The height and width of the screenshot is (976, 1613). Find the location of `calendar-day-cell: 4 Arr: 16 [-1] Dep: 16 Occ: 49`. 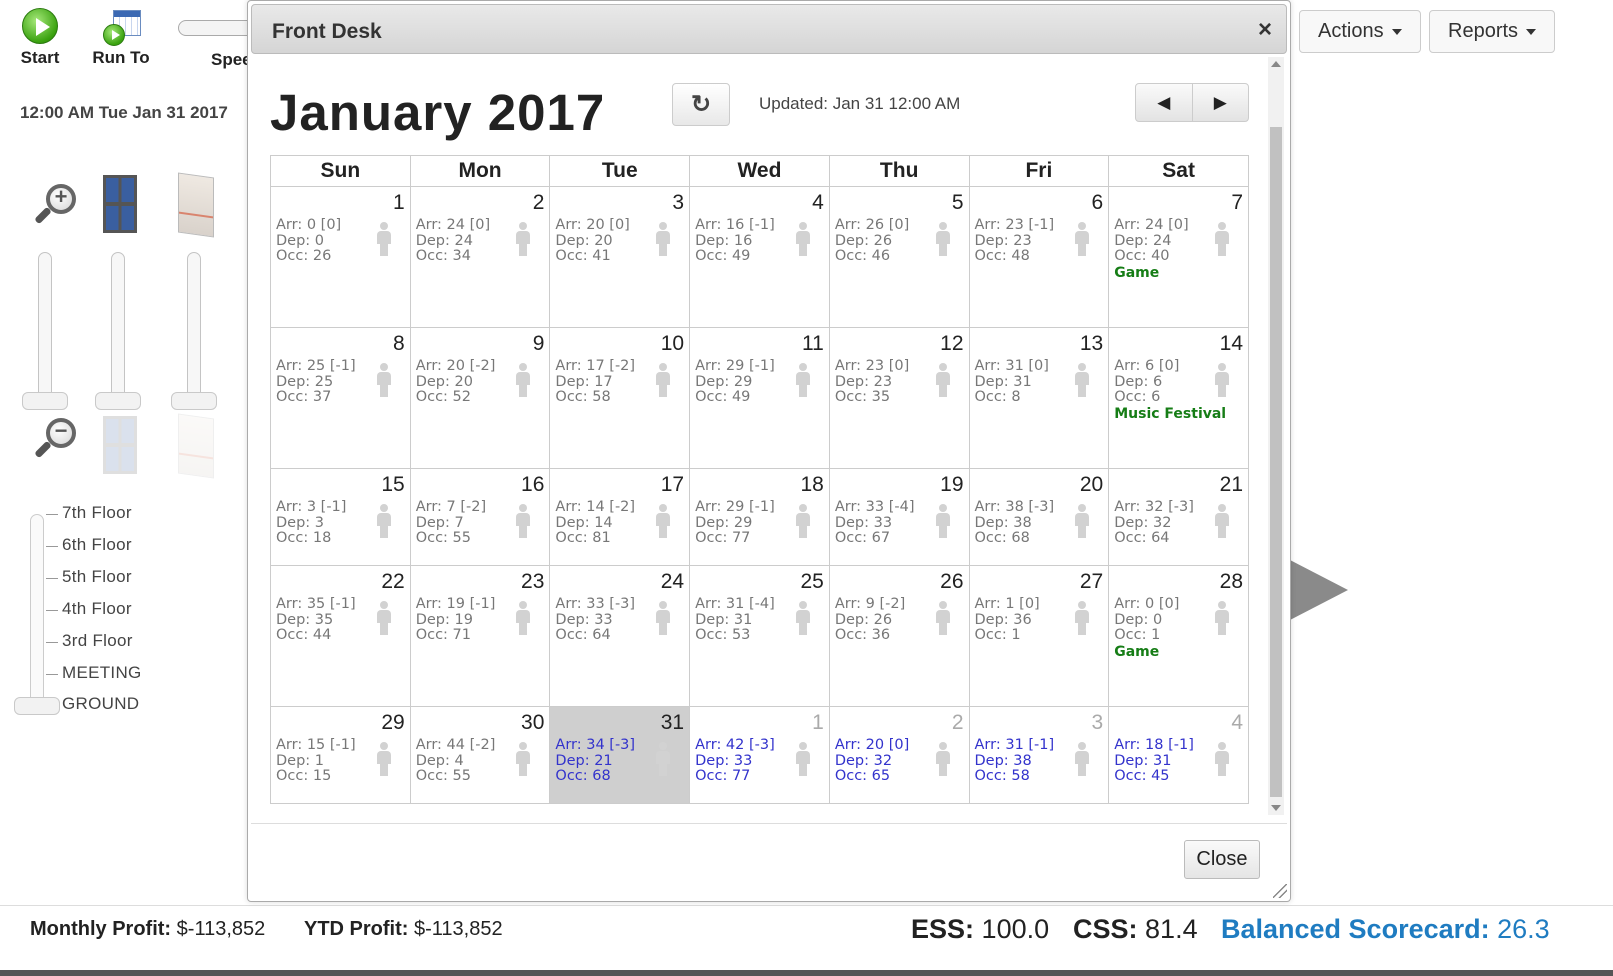

calendar-day-cell: 4 Arr: 16 [-1] Dep: 16 Occ: 49 is located at coordinates (759, 257).